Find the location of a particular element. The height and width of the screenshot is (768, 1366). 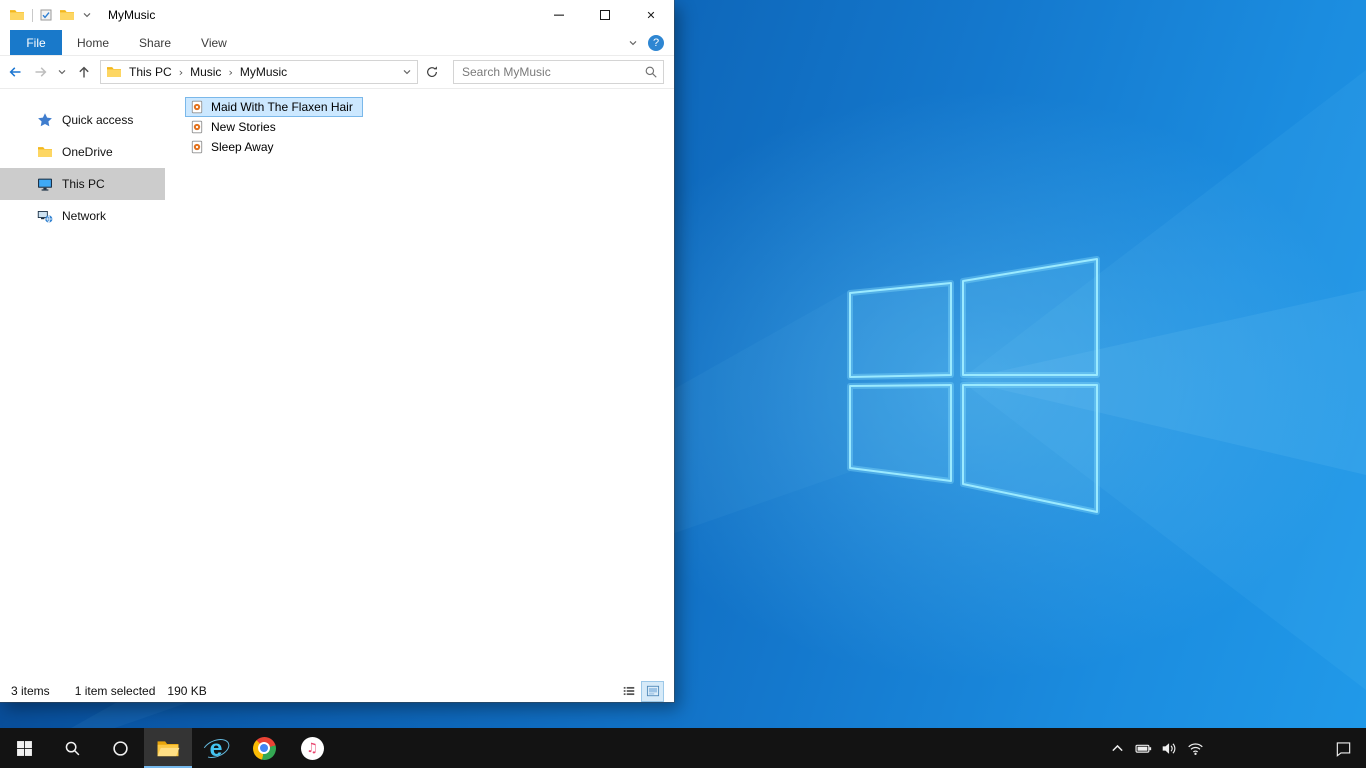

refresh-button is located at coordinates (432, 72).